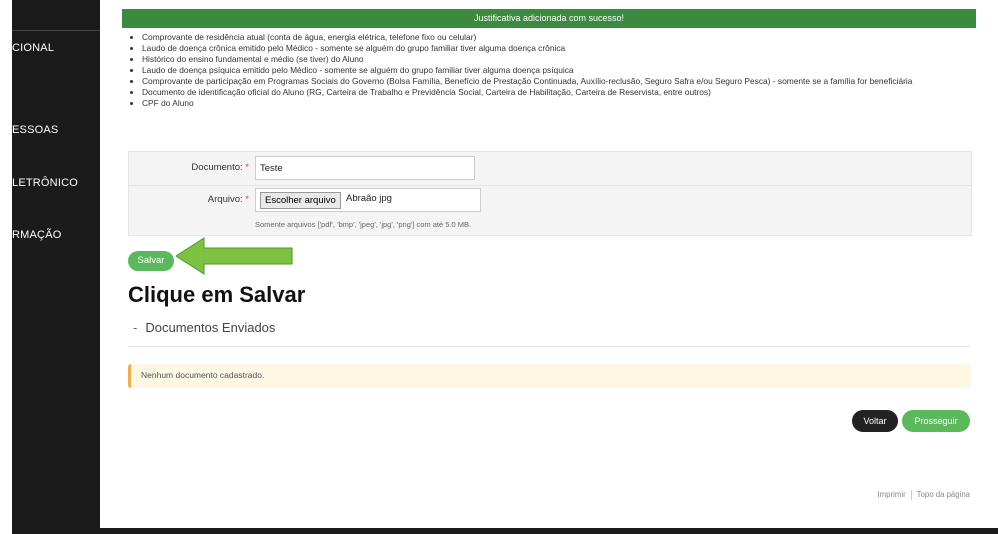 Image resolution: width=998 pixels, height=534 pixels. I want to click on arquivo-label-text: Arquivo:, so click(225, 199).